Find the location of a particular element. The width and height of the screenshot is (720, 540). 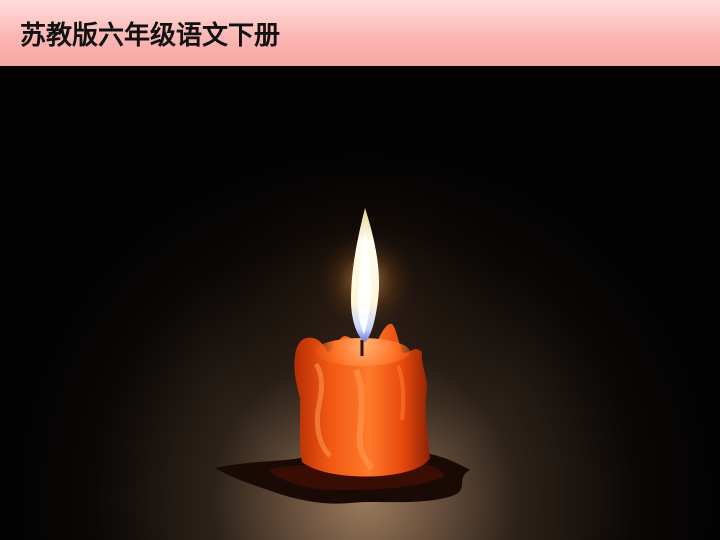

header-bar: 苏教版六年级语文下册 is located at coordinates (360, 33).